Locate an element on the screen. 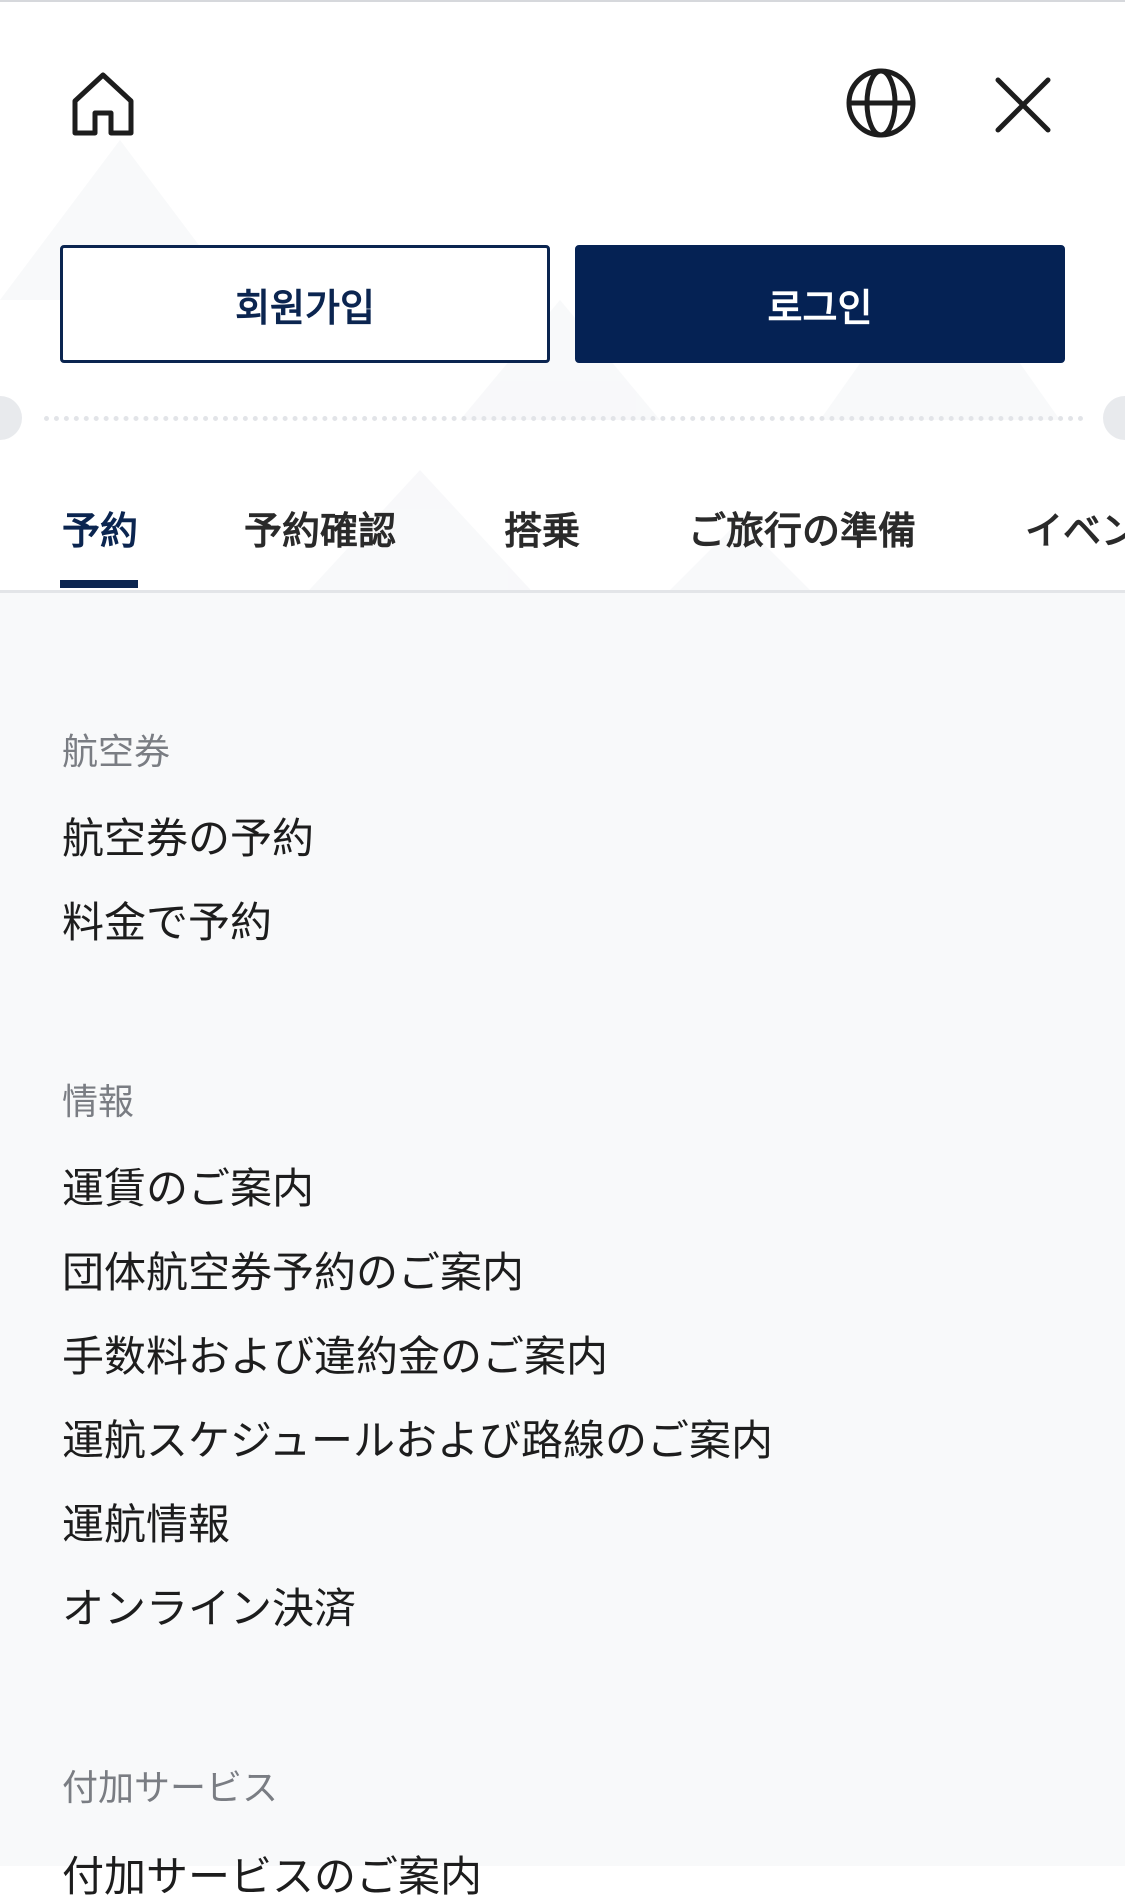  section-heading-tickets: 航空券 is located at coordinates (116, 752).